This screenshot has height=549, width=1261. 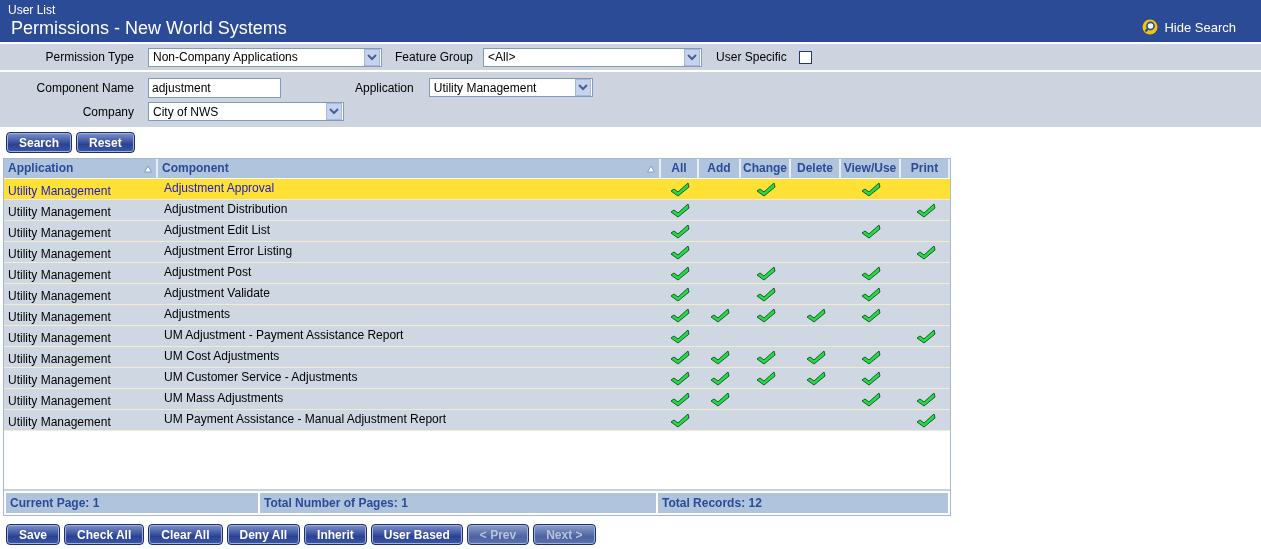 I want to click on user-specific-checkbox, so click(x=805, y=57).